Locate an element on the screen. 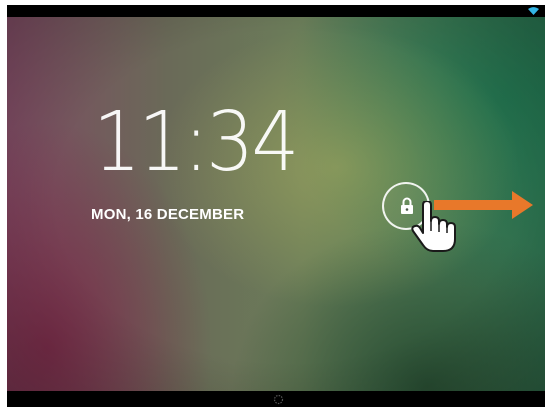  loading-spinner-icon is located at coordinates (278, 399).